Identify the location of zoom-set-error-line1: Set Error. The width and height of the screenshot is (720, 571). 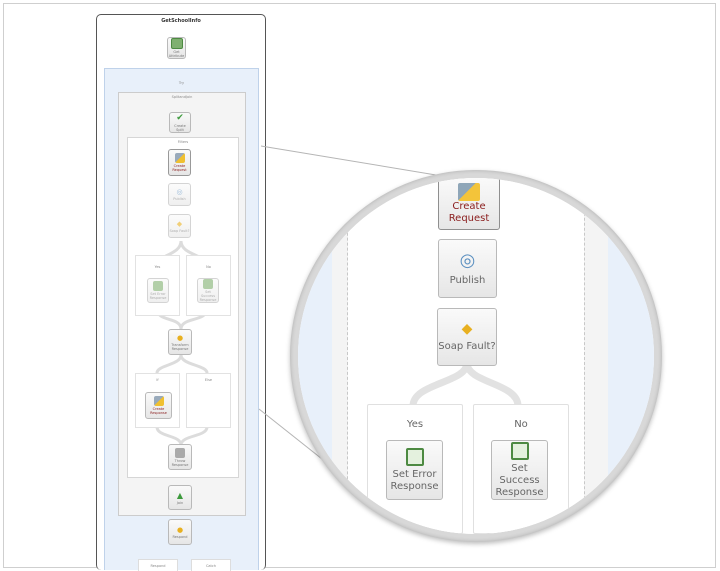
(414, 474).